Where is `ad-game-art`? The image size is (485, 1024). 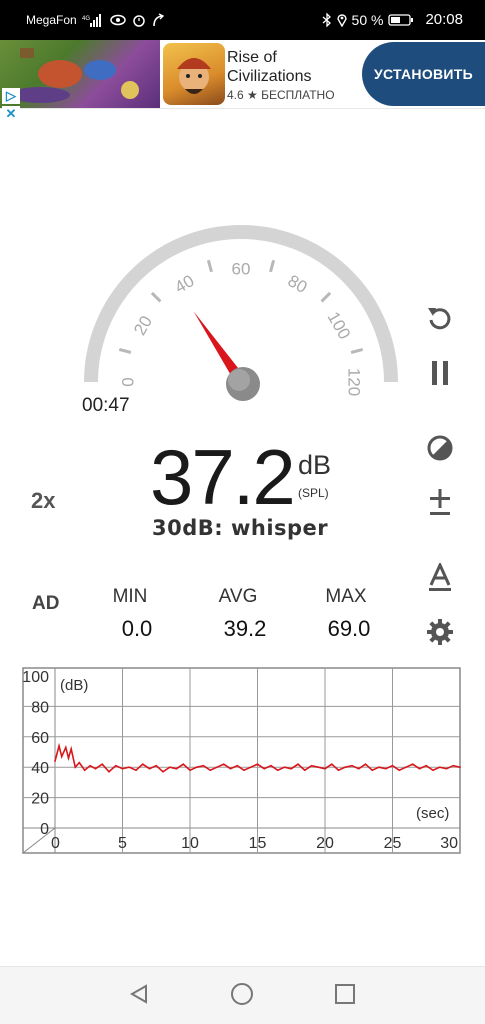
ad-game-art is located at coordinates (74, 75).